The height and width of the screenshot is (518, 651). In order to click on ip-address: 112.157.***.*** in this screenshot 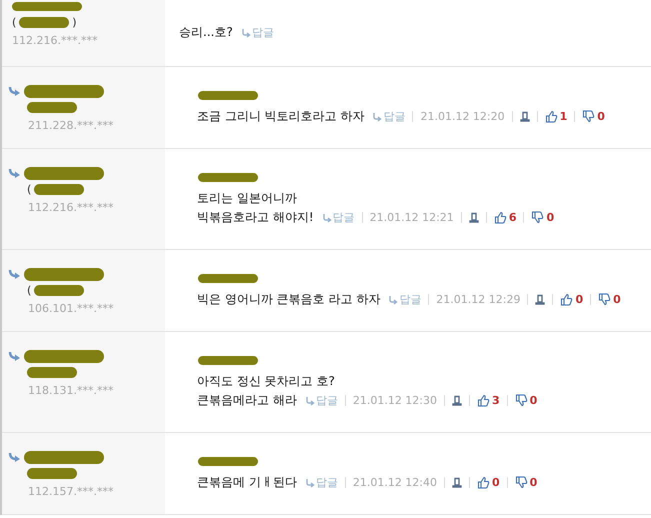, I will do `click(70, 491)`.